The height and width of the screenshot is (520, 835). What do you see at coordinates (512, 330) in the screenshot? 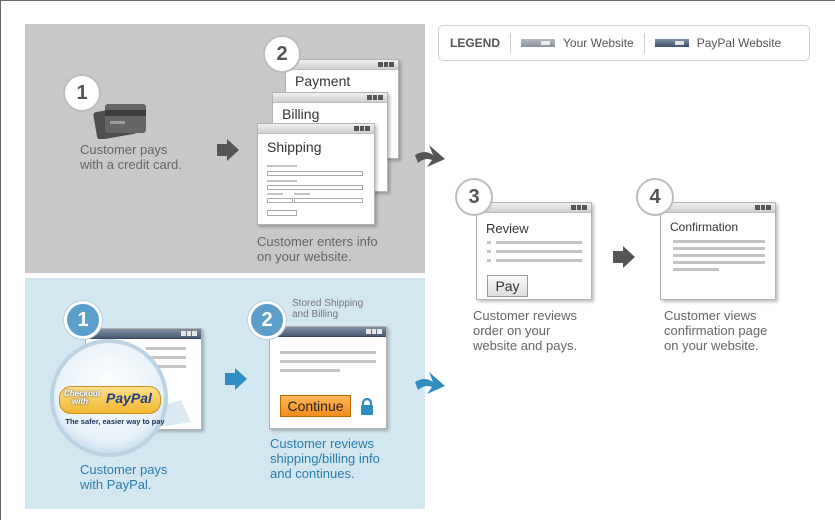
I see `caption-line: order on your` at bounding box center [512, 330].